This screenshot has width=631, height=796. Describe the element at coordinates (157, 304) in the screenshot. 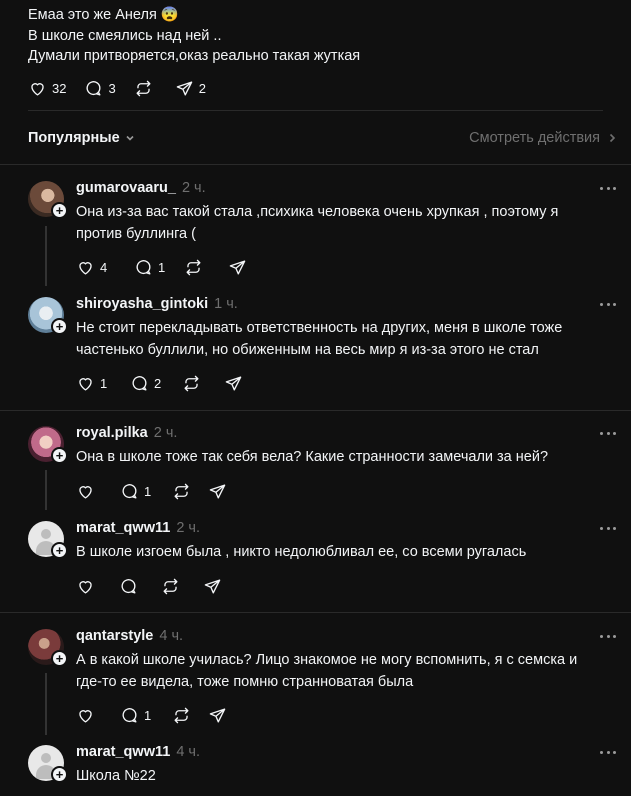

I see `comment-username: shiroyasha_gintoki 1 ч.` at that location.